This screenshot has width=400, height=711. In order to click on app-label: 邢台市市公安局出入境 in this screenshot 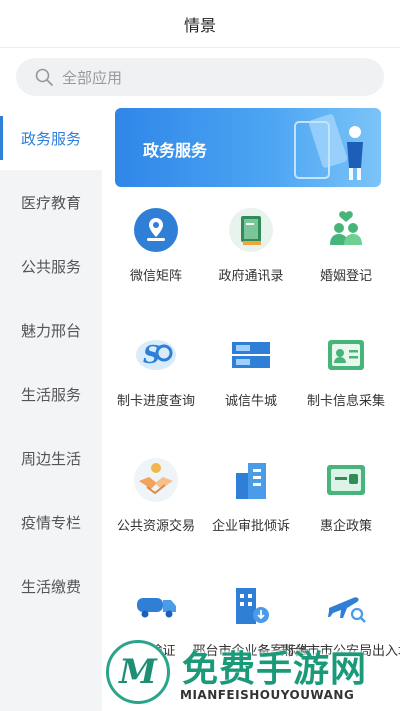, I will do `click(340, 651)`.